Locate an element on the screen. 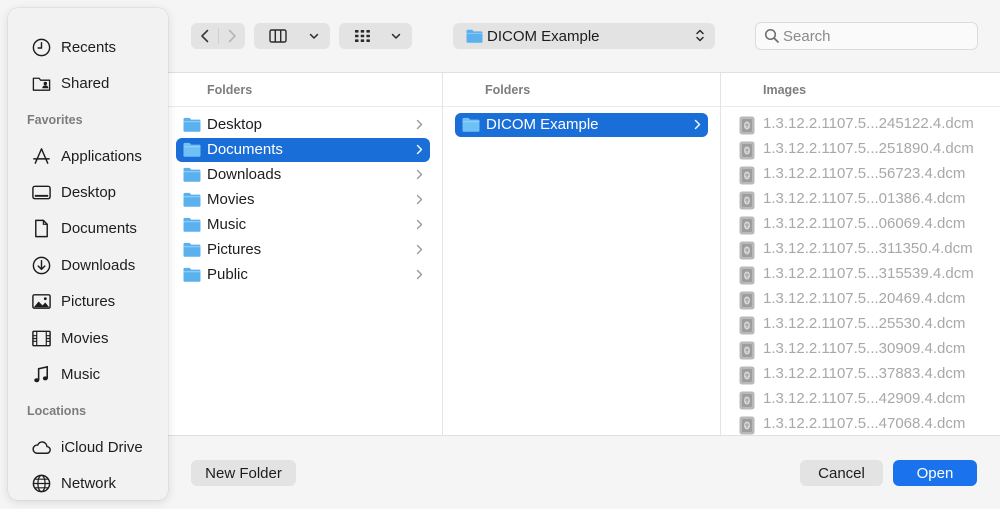 The height and width of the screenshot is (509, 1000). image-file-name: 1.3.12.2.1107.5...251890.4.dcm is located at coordinates (868, 148).